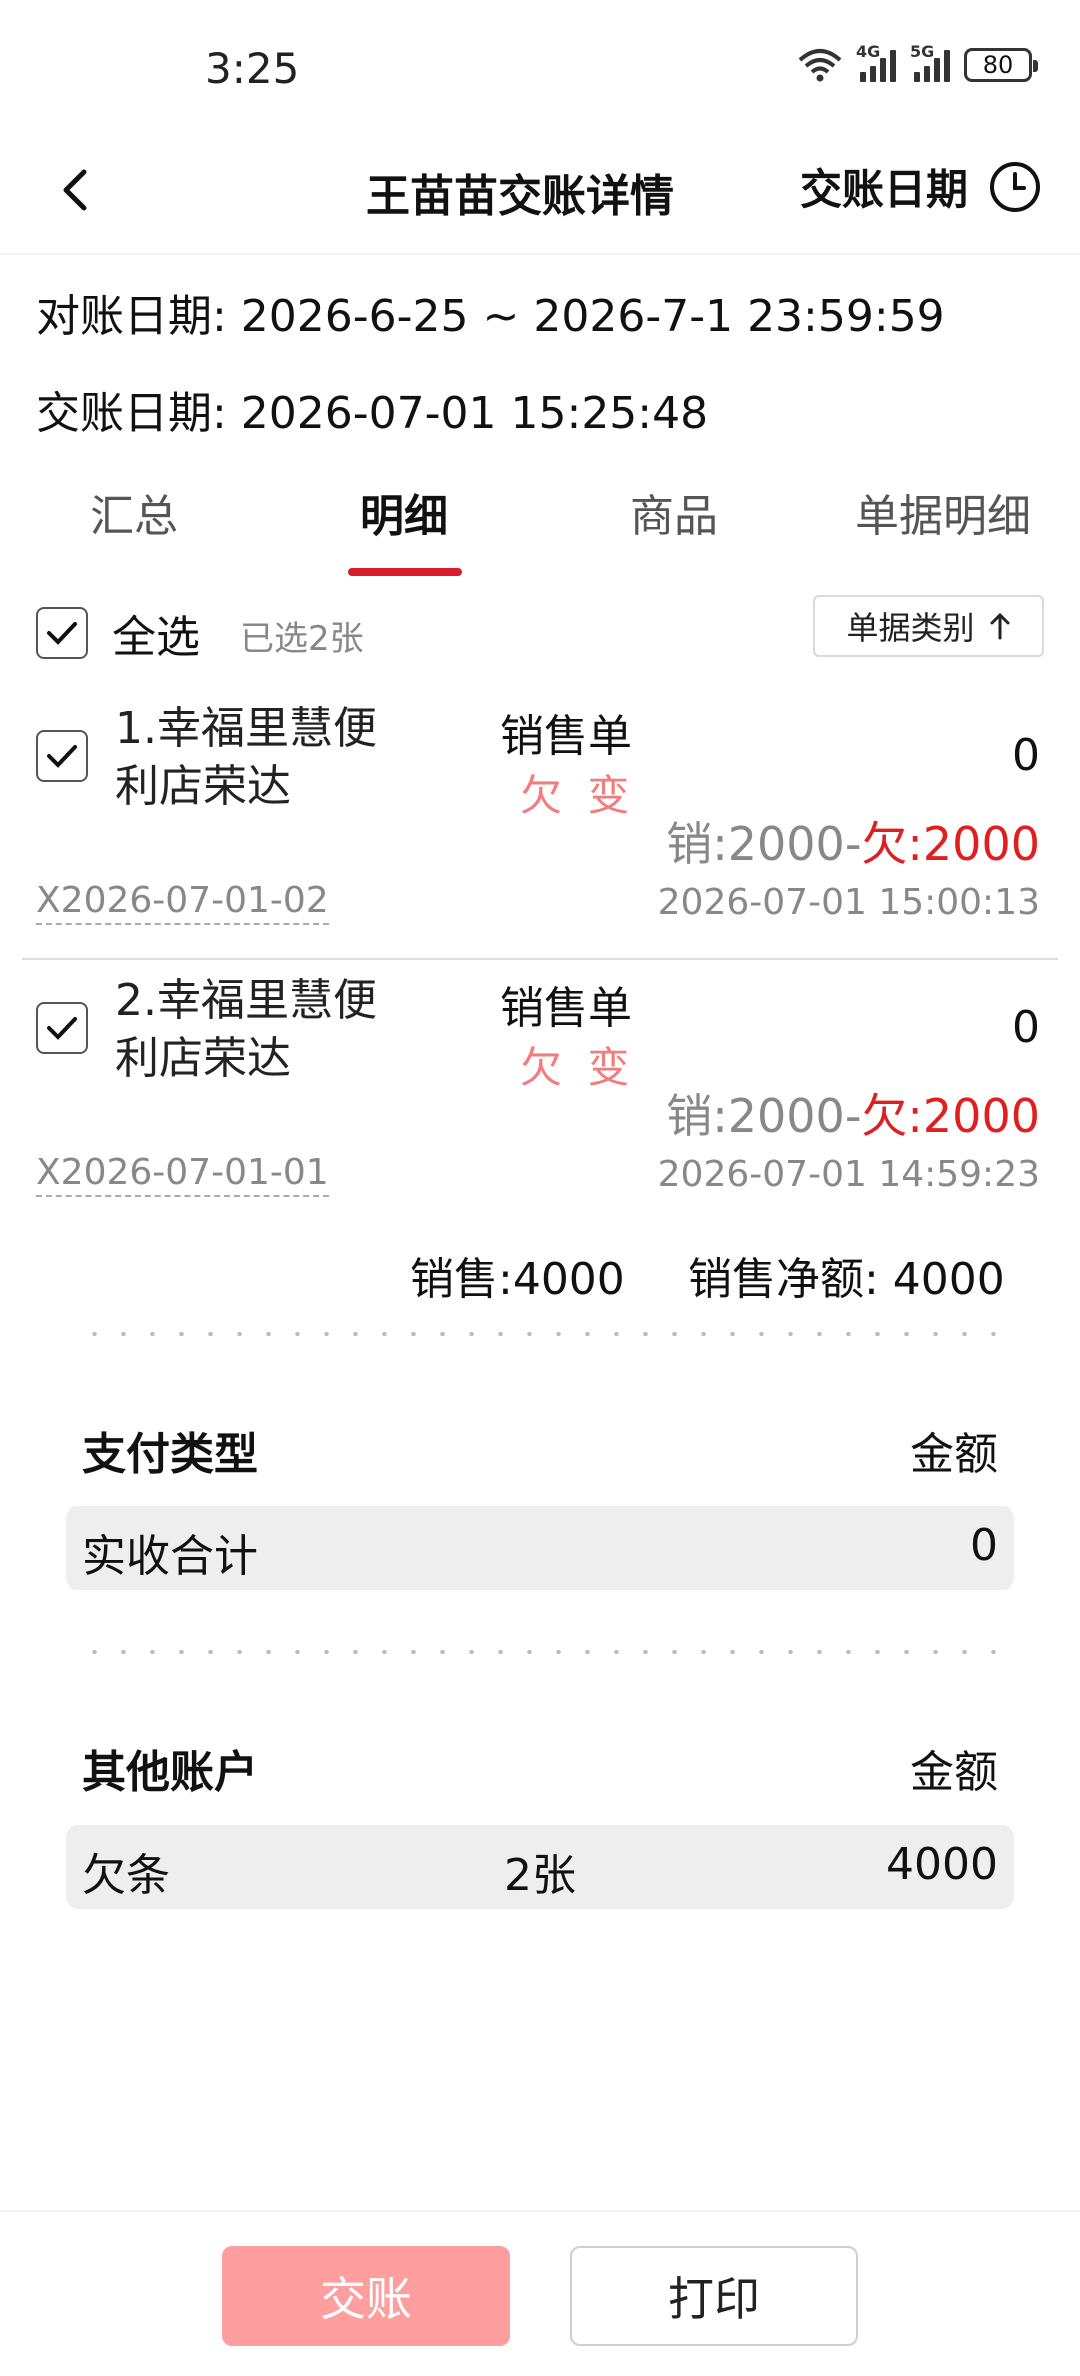 This screenshot has height=2376, width=1080. What do you see at coordinates (405, 572) in the screenshot?
I see `active-tab-indicator` at bounding box center [405, 572].